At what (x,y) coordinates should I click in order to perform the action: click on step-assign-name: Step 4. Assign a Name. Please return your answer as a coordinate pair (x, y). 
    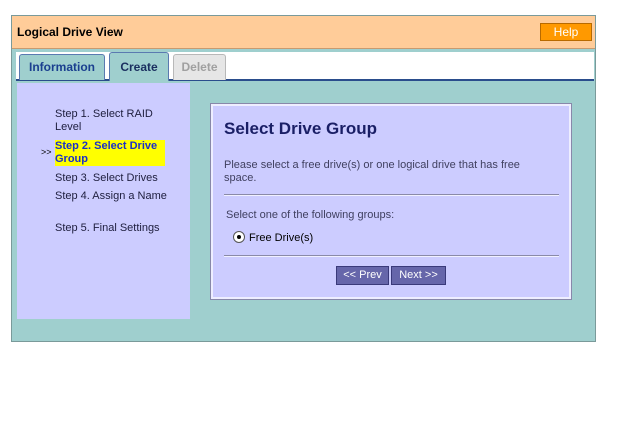
    Looking at the image, I should click on (111, 196).